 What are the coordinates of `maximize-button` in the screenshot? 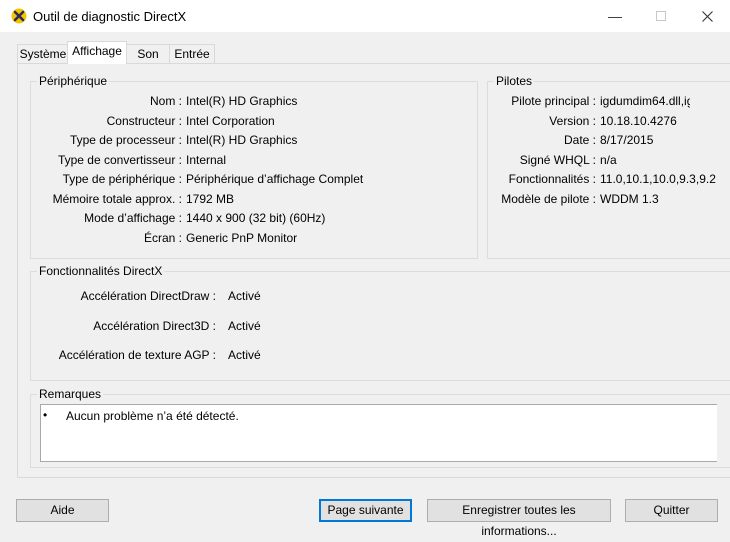 It's located at (661, 16).